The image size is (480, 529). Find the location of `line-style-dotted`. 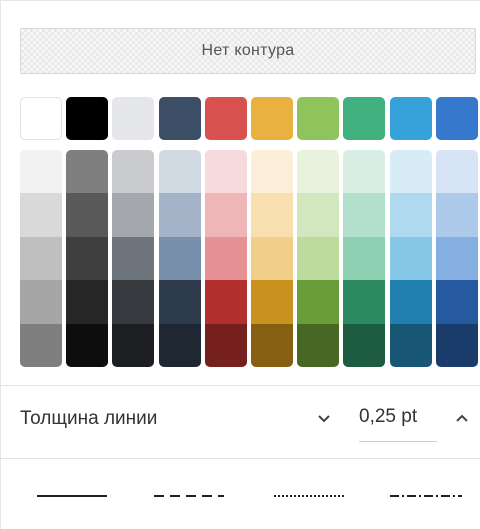

line-style-dotted is located at coordinates (310, 495).